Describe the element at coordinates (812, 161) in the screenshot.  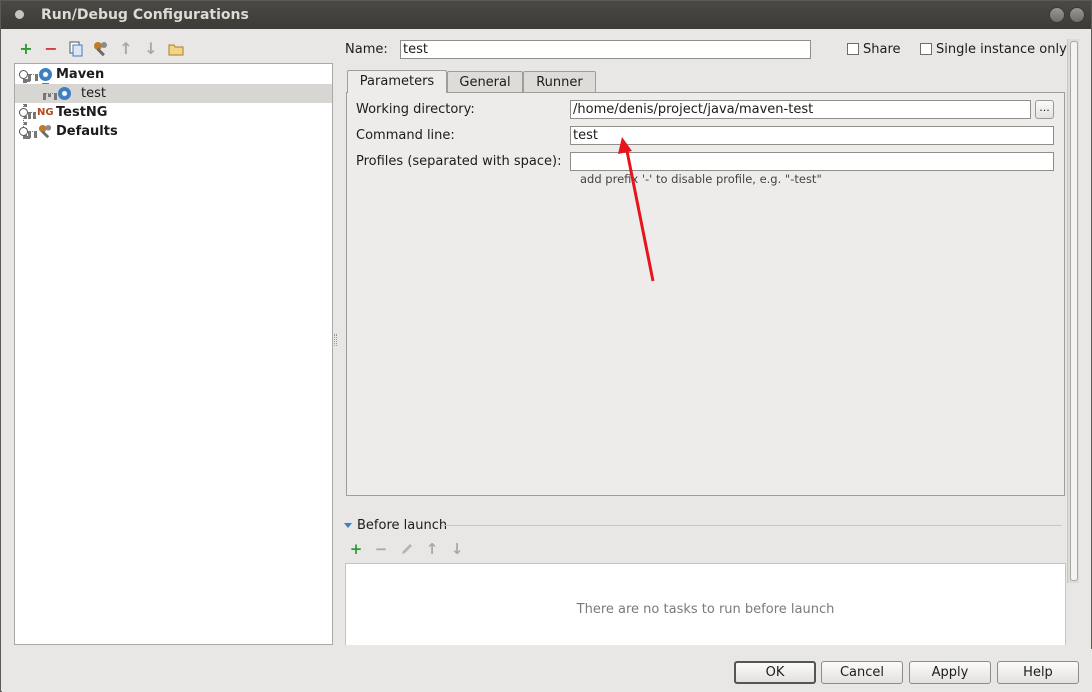
I see `profiles-input` at that location.